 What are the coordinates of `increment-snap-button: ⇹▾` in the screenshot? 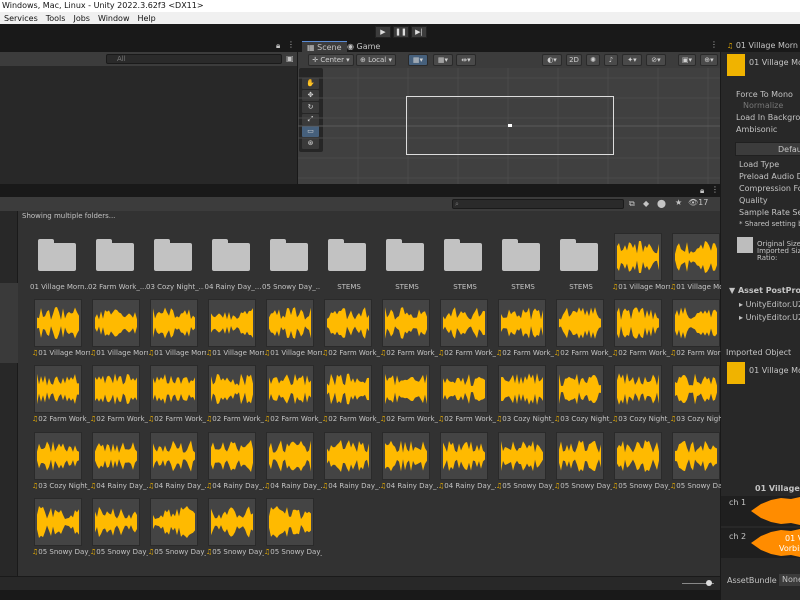 It's located at (466, 60).